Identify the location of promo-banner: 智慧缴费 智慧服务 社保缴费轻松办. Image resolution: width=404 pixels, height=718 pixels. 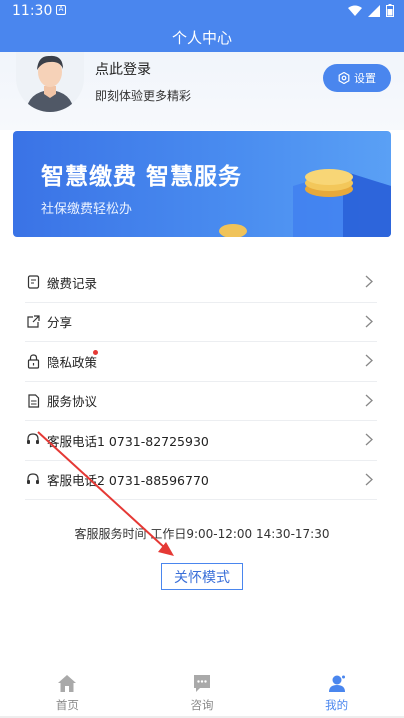
(202, 184).